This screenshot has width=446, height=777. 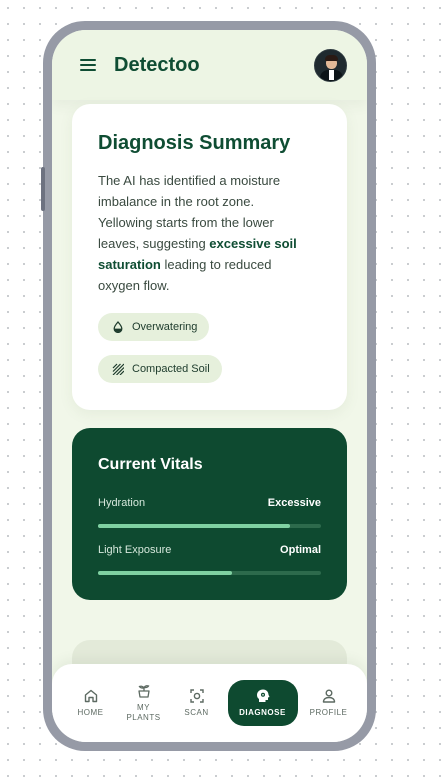 I want to click on nav-home: HOME, so click(x=91, y=703).